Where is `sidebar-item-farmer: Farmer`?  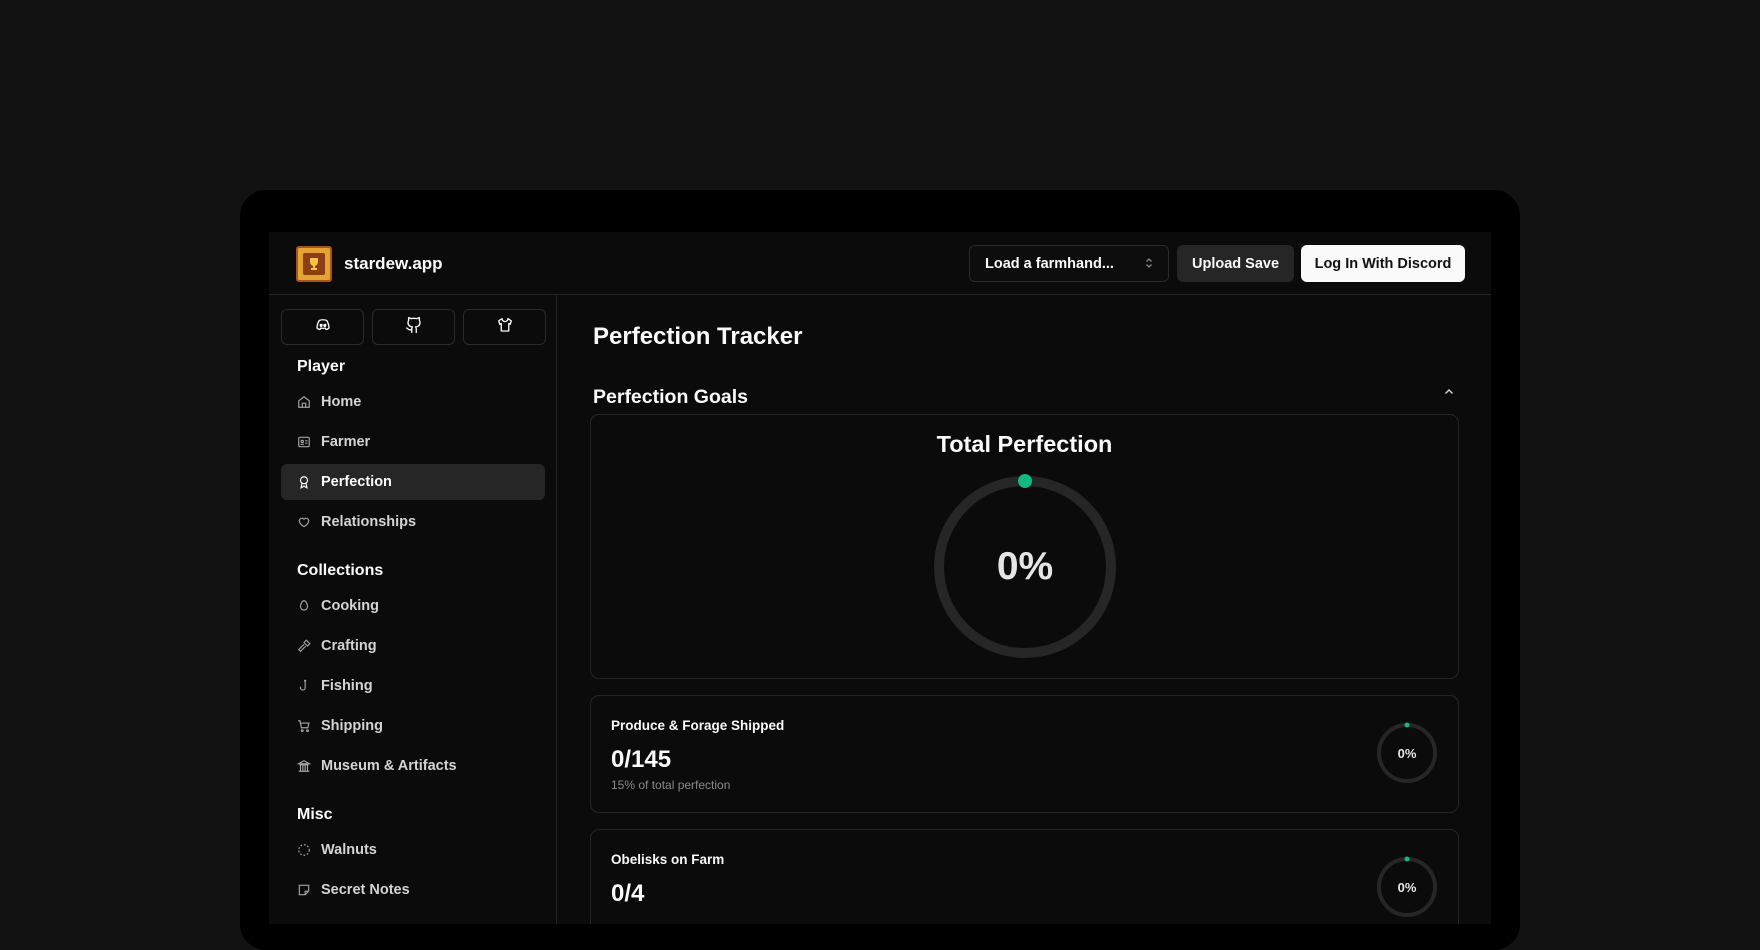 sidebar-item-farmer: Farmer is located at coordinates (413, 442).